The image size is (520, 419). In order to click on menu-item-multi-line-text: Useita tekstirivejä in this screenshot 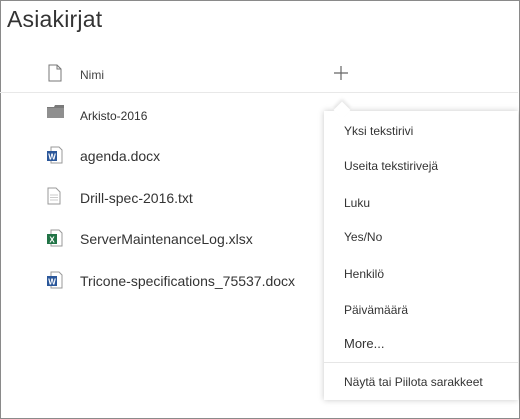, I will do `click(391, 166)`.